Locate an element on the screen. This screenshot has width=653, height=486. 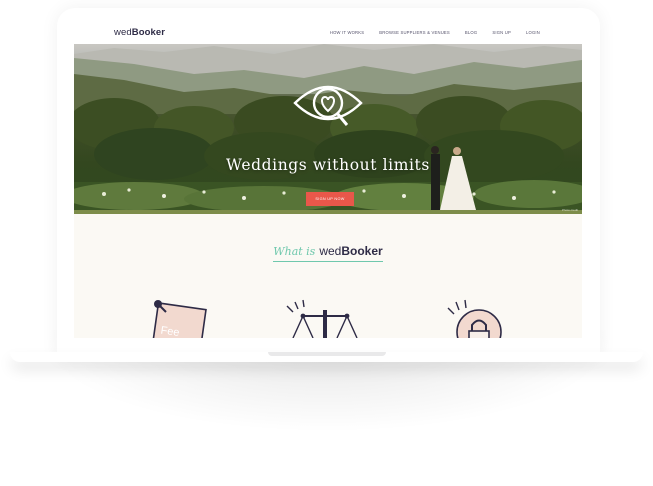
nav-sign-up: SIGN UP is located at coordinates (501, 32).